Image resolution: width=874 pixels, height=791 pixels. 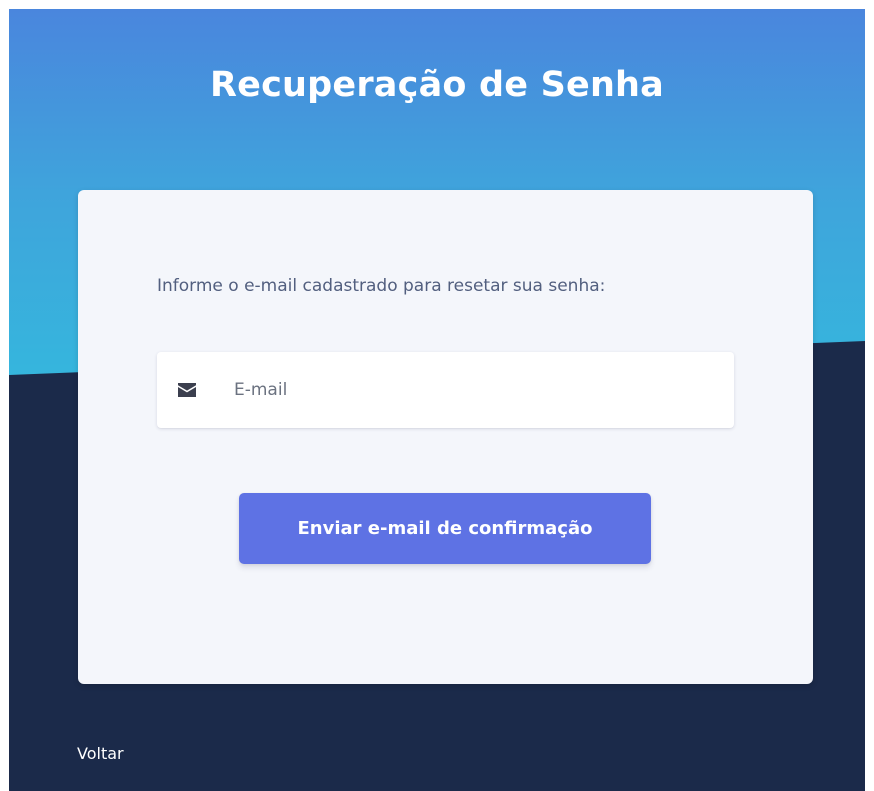 I want to click on email-field, so click(x=474, y=390).